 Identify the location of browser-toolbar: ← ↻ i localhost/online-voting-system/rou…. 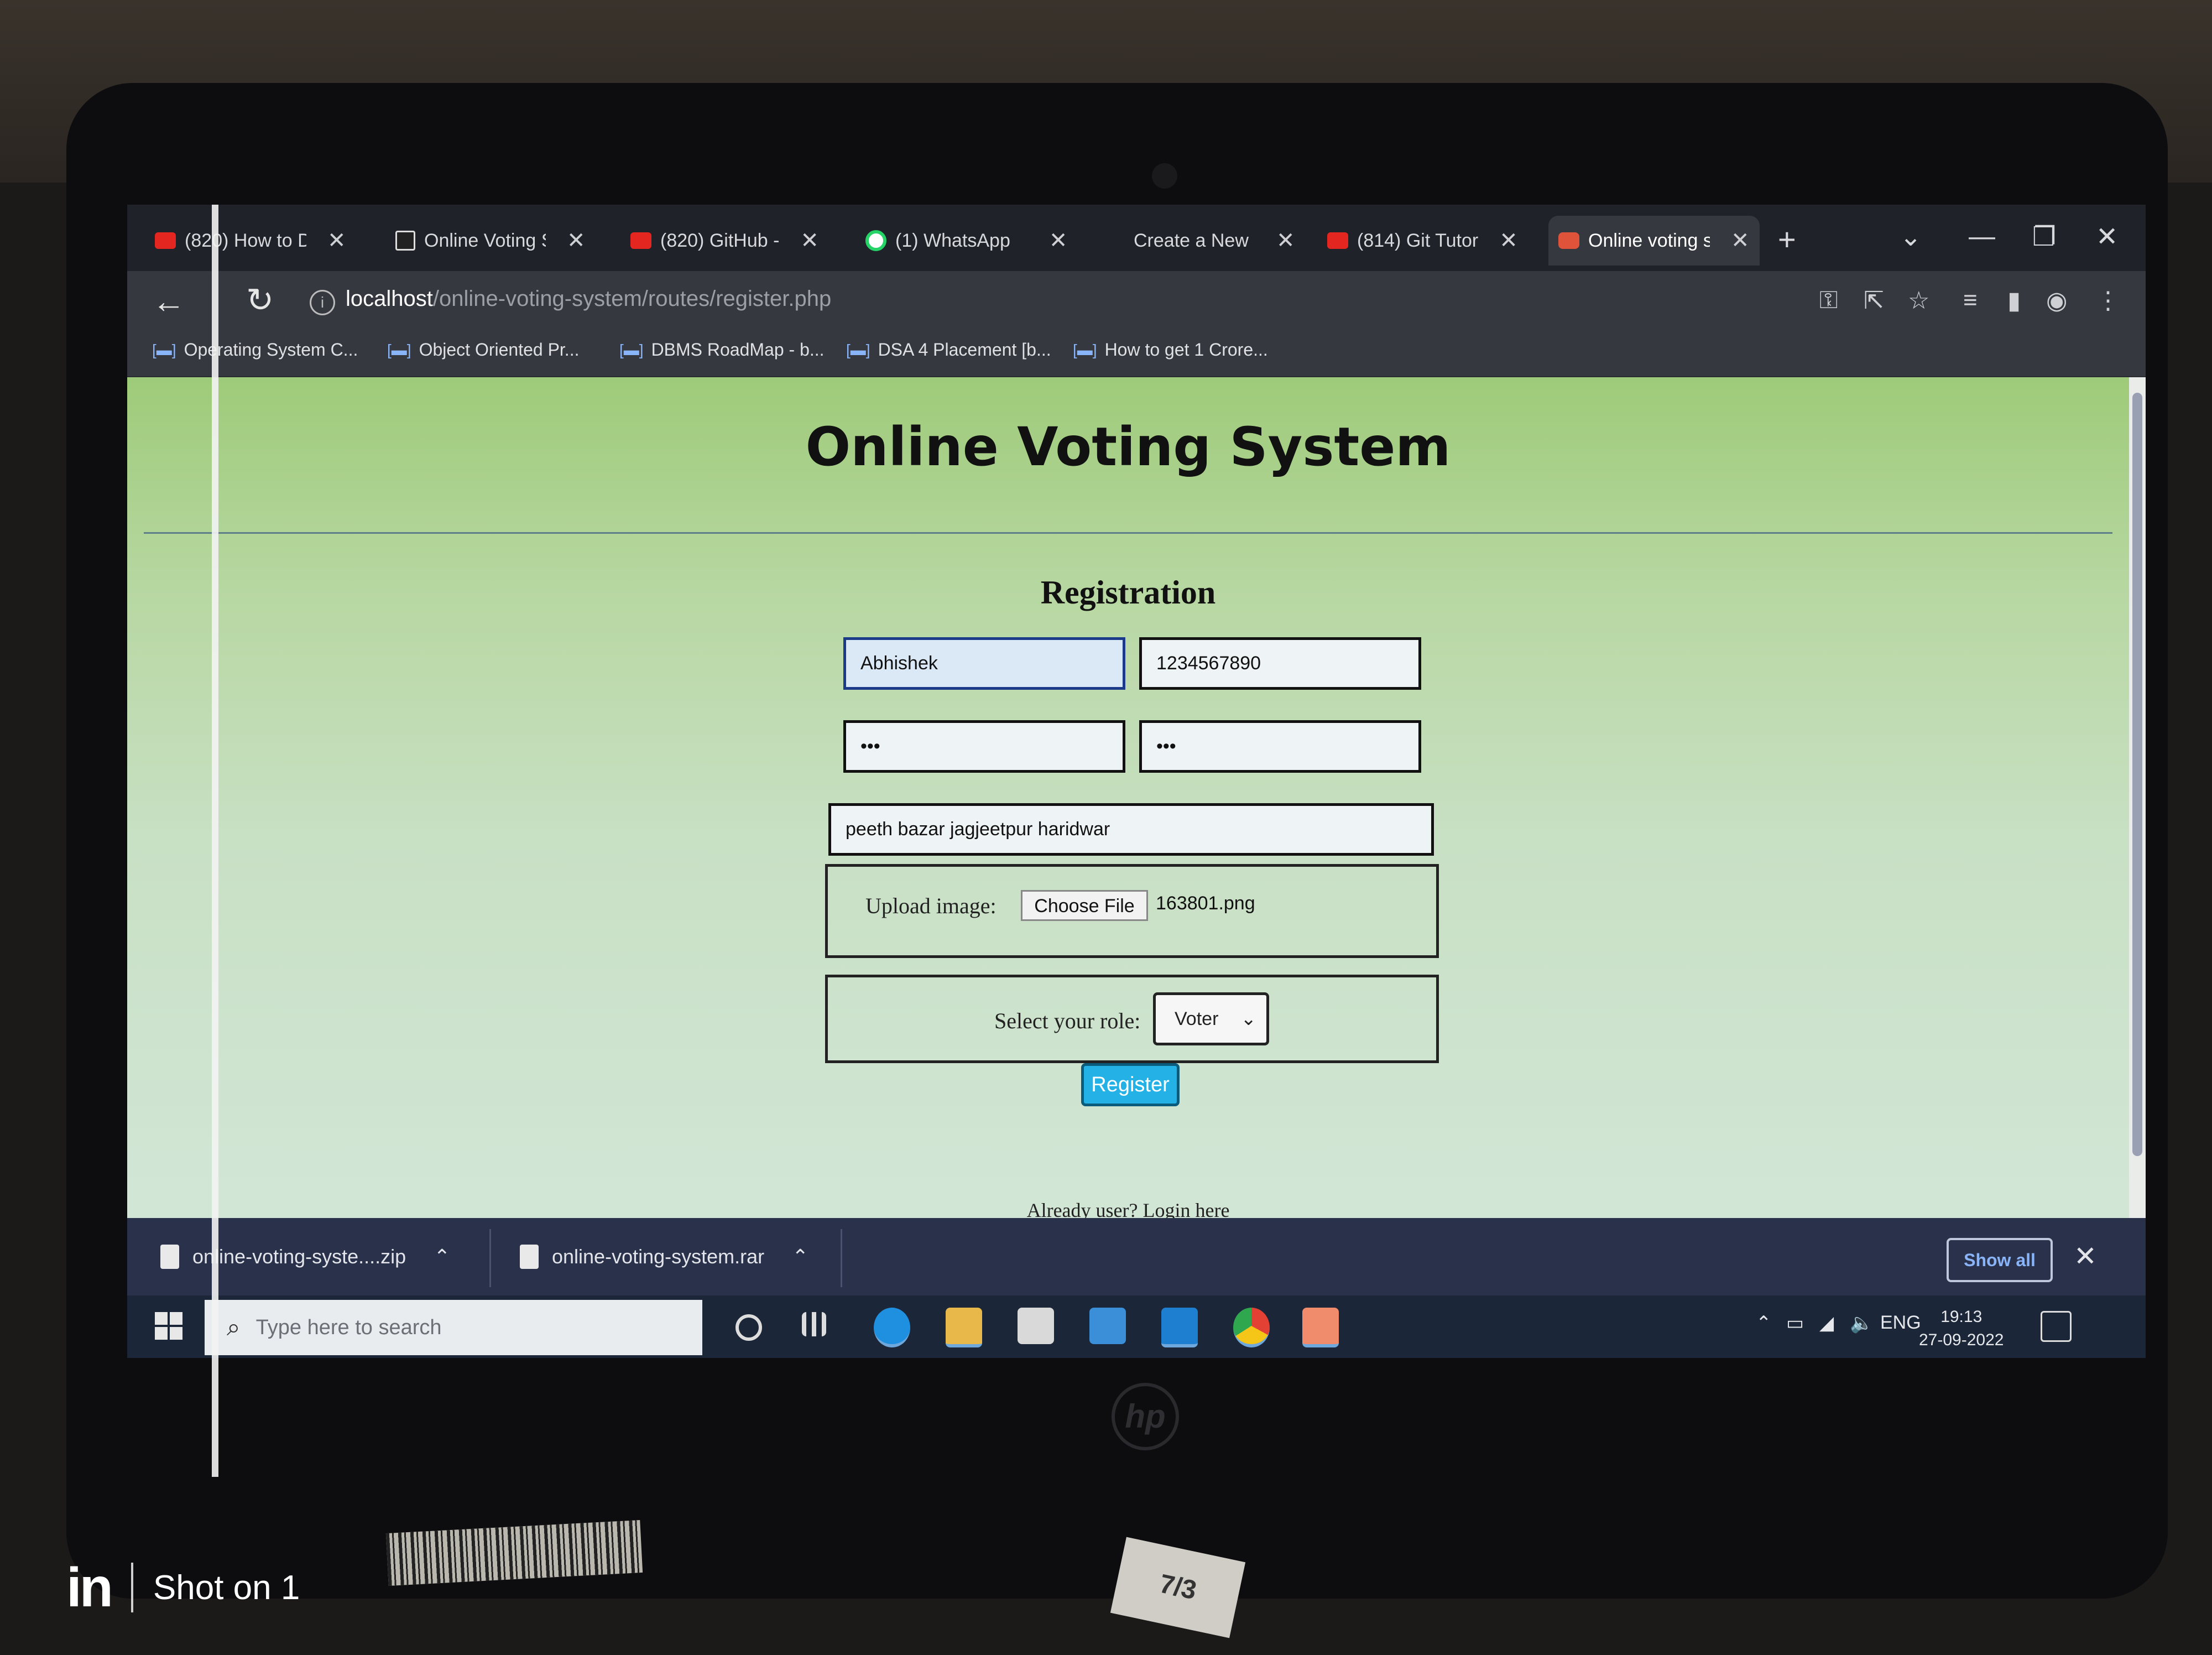
(1137, 301).